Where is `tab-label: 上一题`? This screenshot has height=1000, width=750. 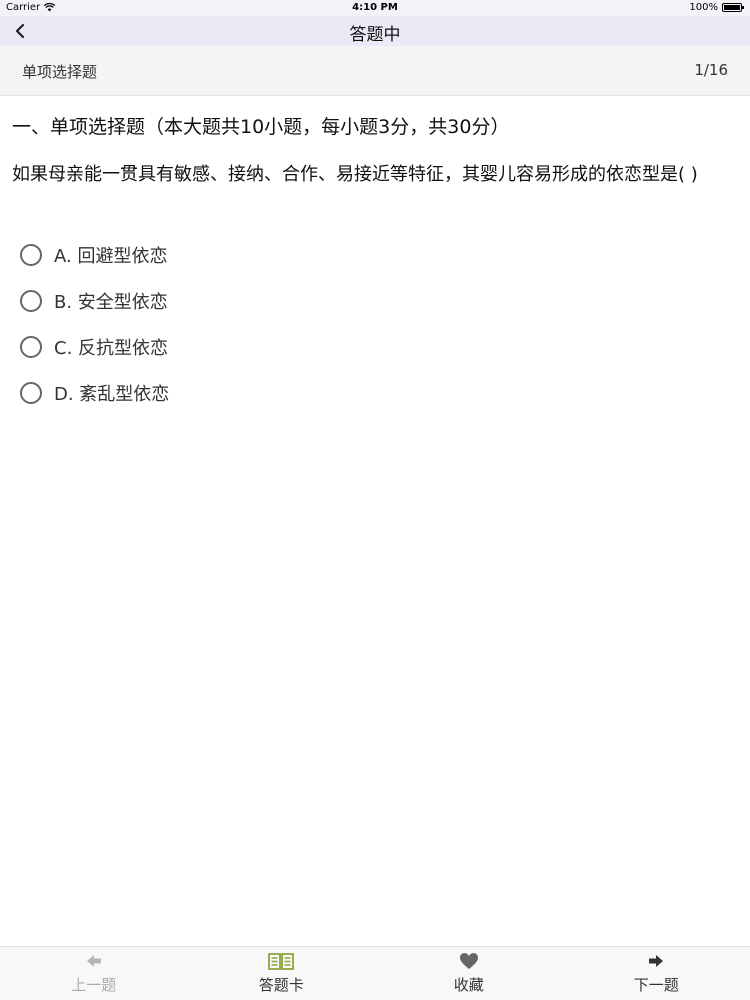
tab-label: 上一题 is located at coordinates (94, 985).